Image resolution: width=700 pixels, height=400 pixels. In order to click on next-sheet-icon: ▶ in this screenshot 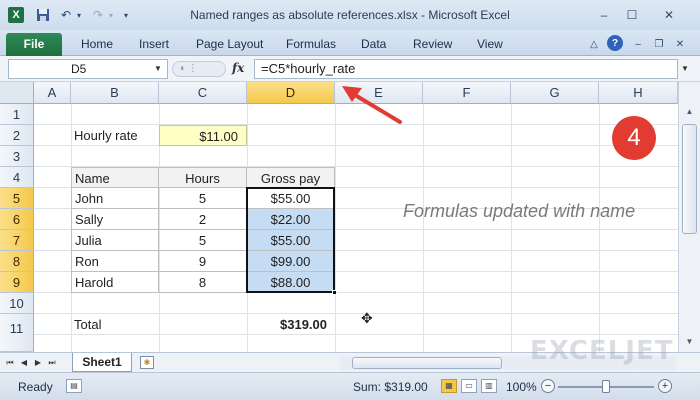, I will do `click(38, 363)`.